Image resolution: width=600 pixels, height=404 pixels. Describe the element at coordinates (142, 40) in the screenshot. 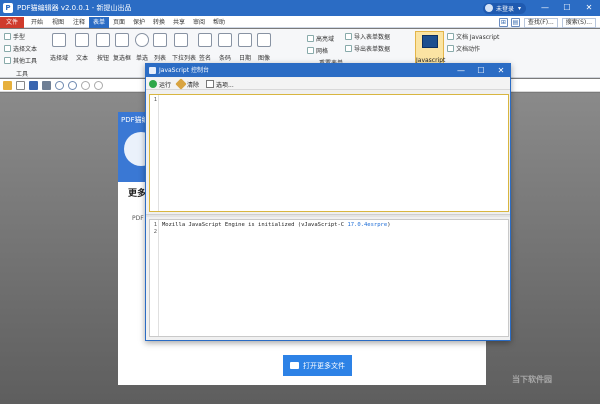

I see `radio-icon` at that location.